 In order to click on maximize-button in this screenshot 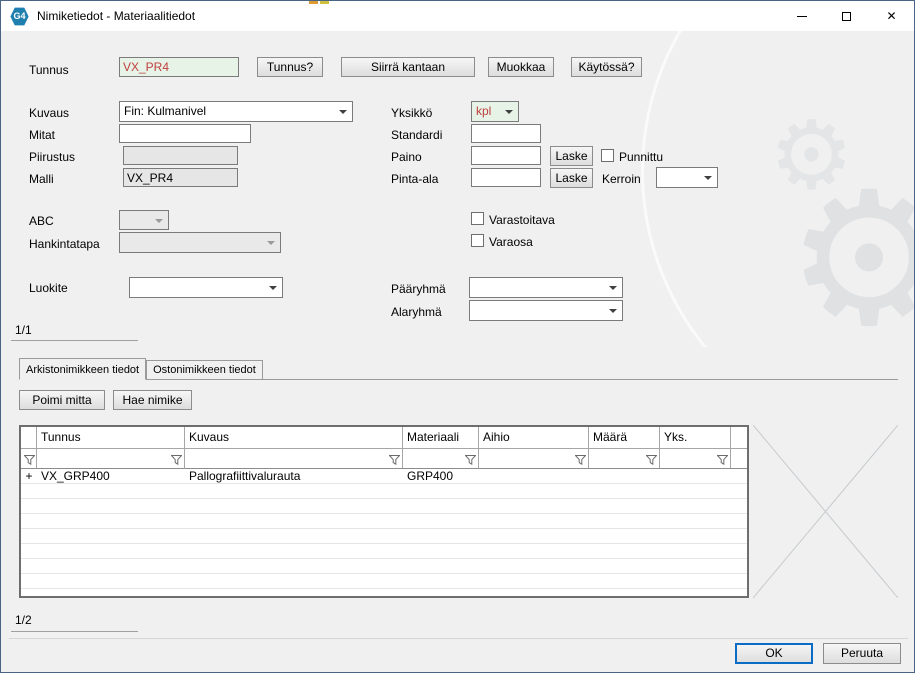, I will do `click(846, 16)`.